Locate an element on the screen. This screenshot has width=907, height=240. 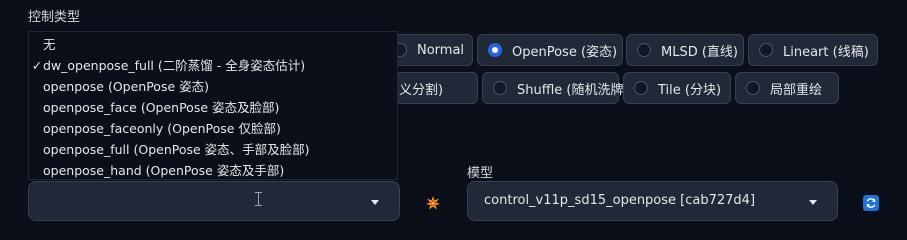
menu-option-dw-openpose-full: ✓ dw_openpose_full (二阶蒸馏 - 全身姿态估计) is located at coordinates (213, 65).